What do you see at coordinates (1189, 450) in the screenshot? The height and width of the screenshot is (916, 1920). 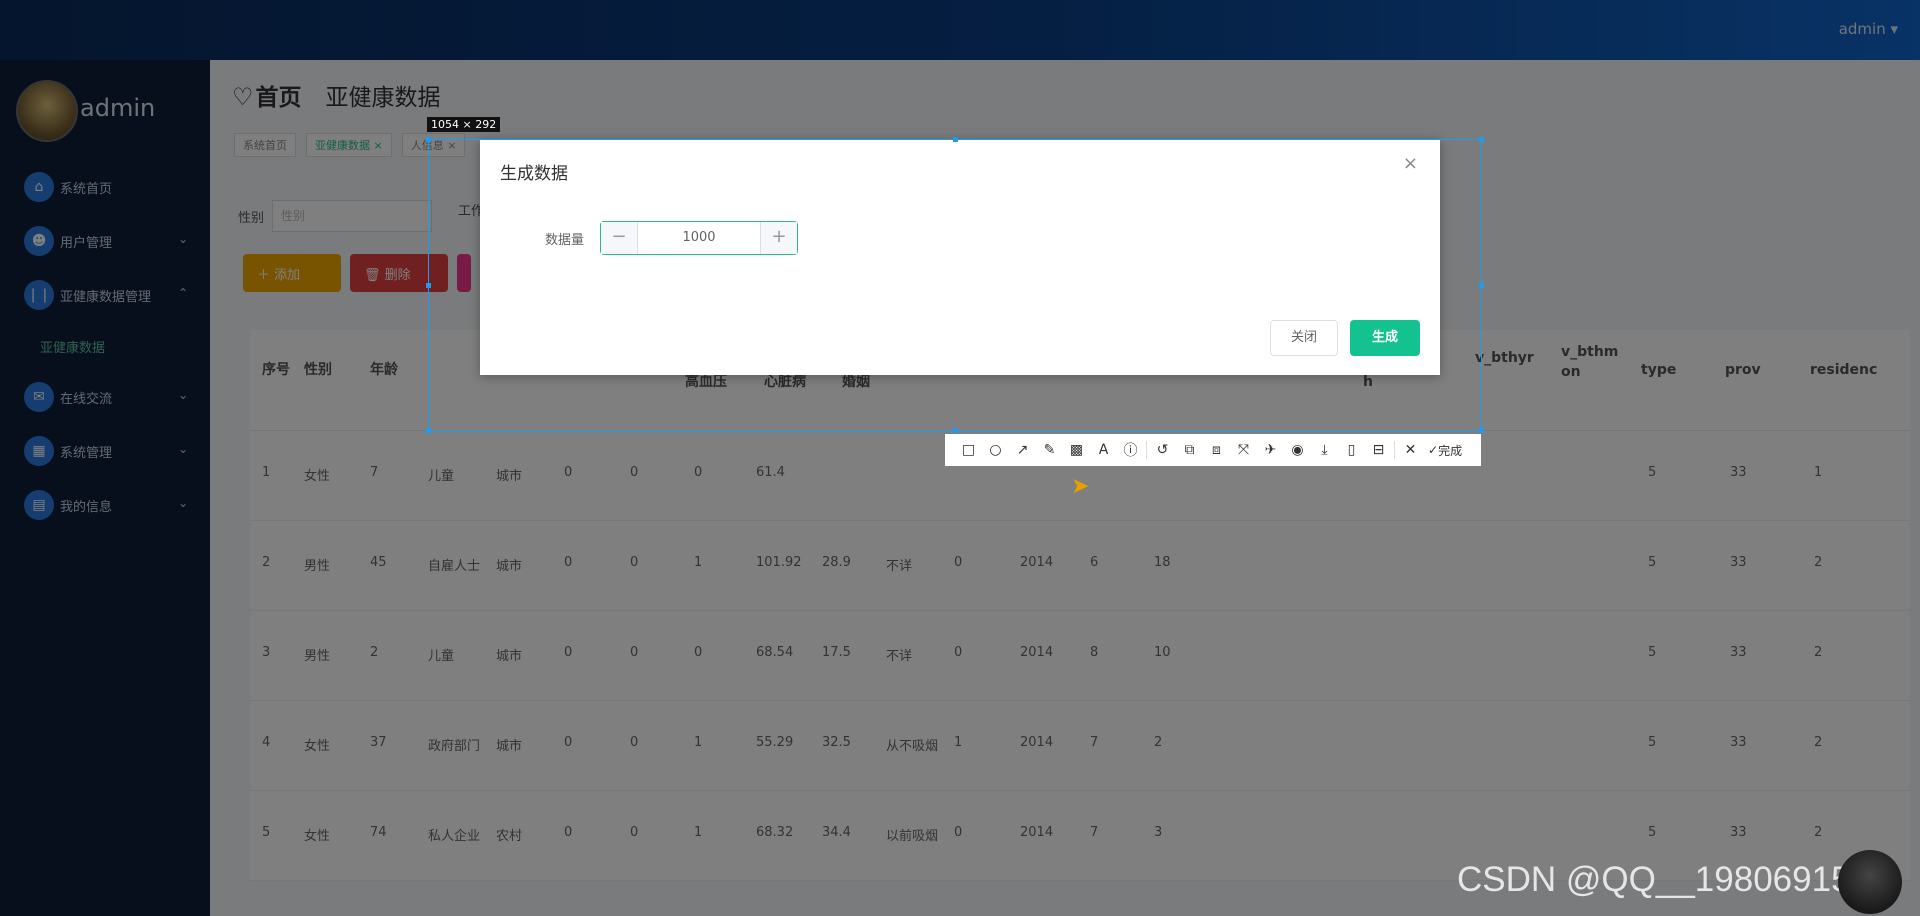 I see `cut-icon: ⧉` at bounding box center [1189, 450].